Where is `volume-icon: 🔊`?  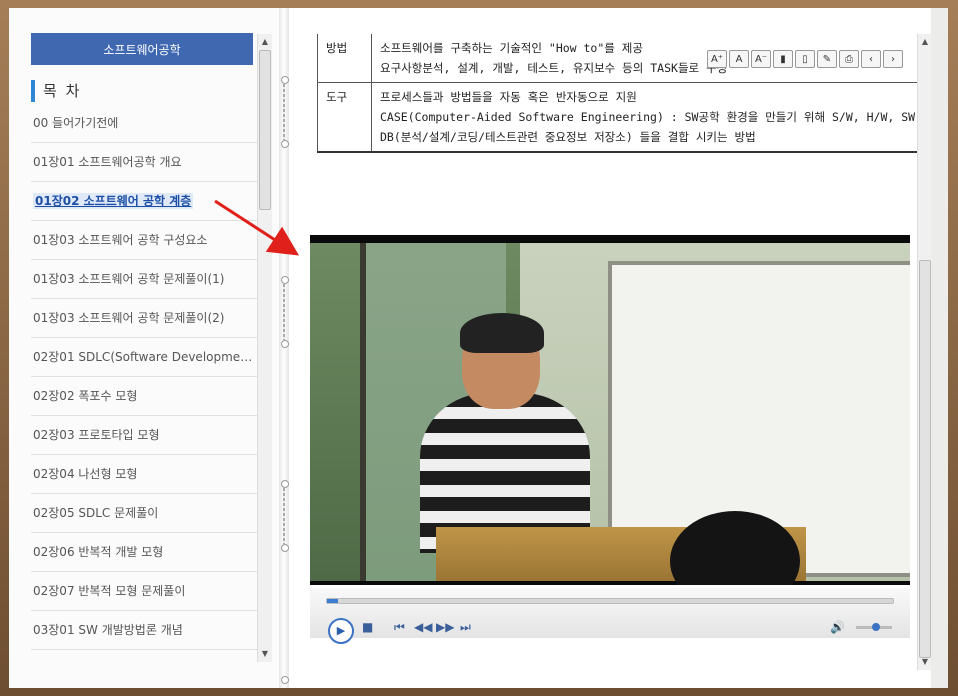
volume-icon: 🔊 is located at coordinates (837, 627).